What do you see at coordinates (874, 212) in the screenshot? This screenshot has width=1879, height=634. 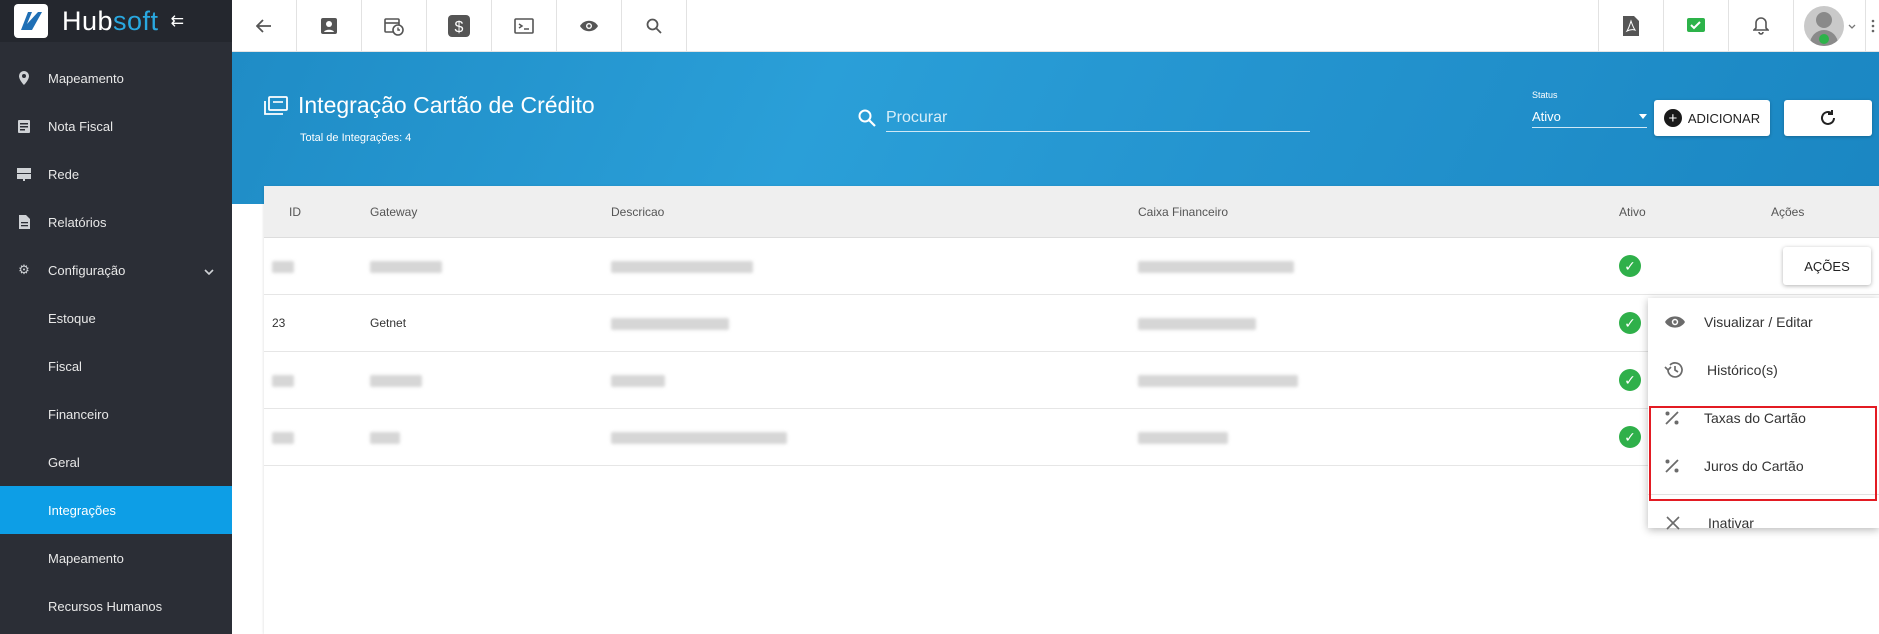 I see `column-header-descricao: Descricao` at bounding box center [874, 212].